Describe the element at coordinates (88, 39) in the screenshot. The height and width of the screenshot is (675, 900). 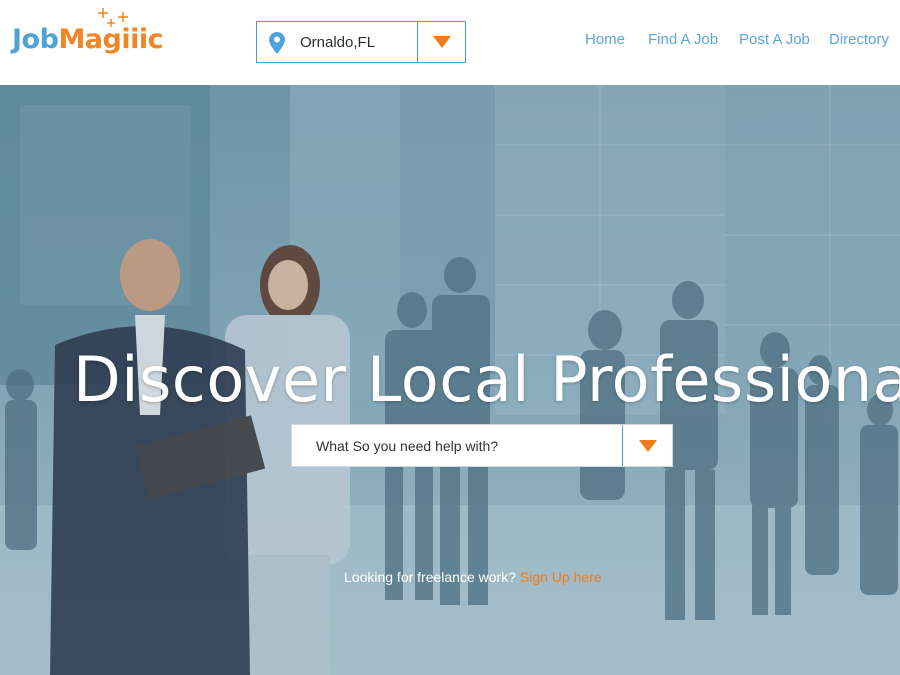
I see `logo: JobMagiiic` at that location.